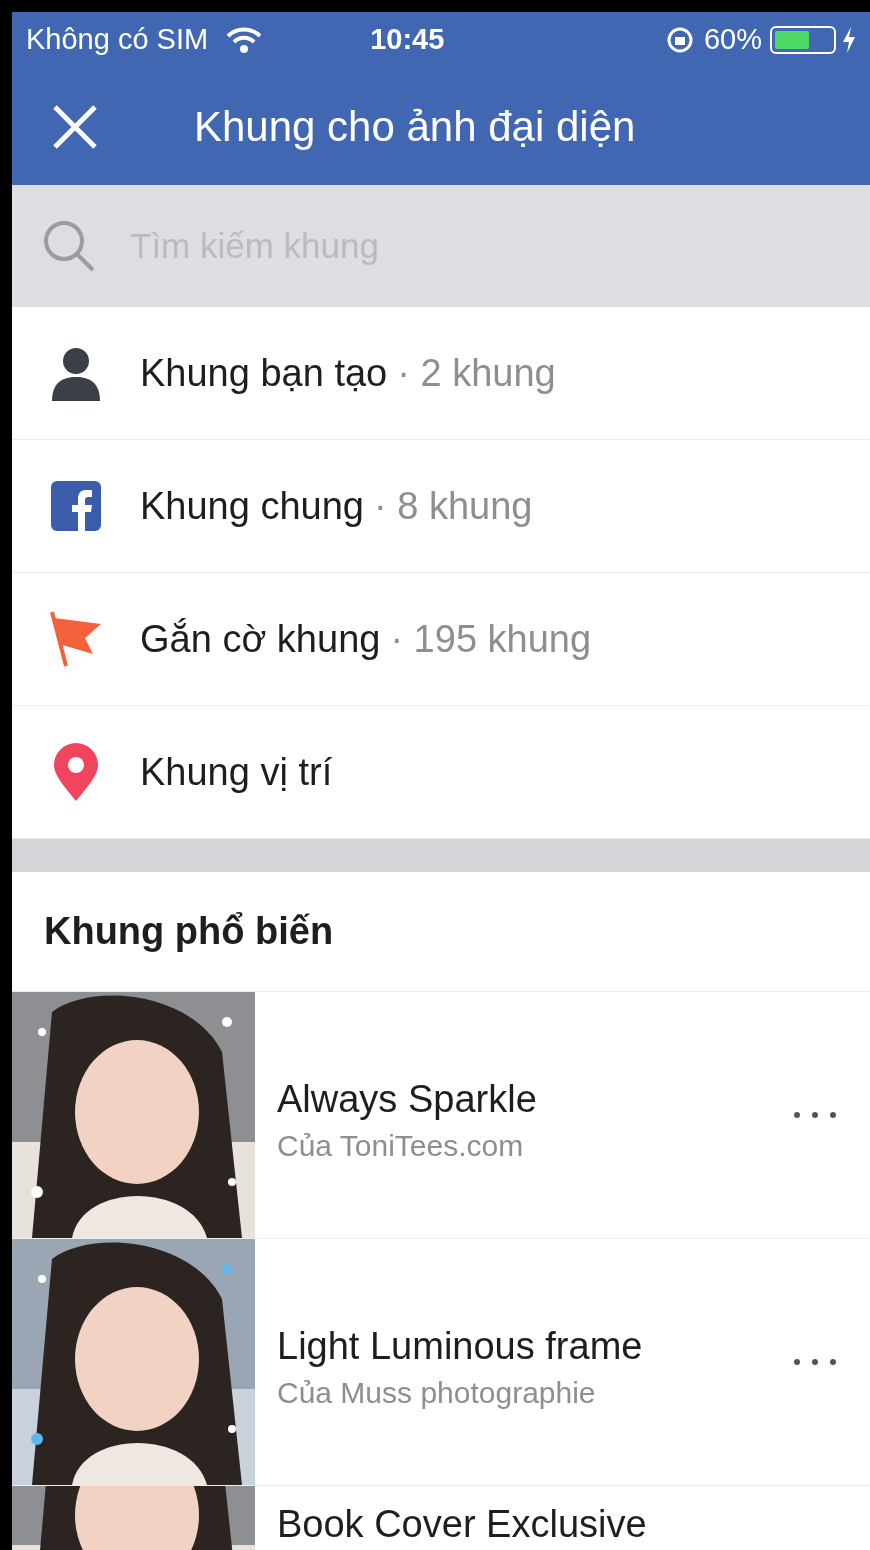 Image resolution: width=870 pixels, height=1550 pixels. What do you see at coordinates (244, 40) in the screenshot?
I see `wifi-icon` at bounding box center [244, 40].